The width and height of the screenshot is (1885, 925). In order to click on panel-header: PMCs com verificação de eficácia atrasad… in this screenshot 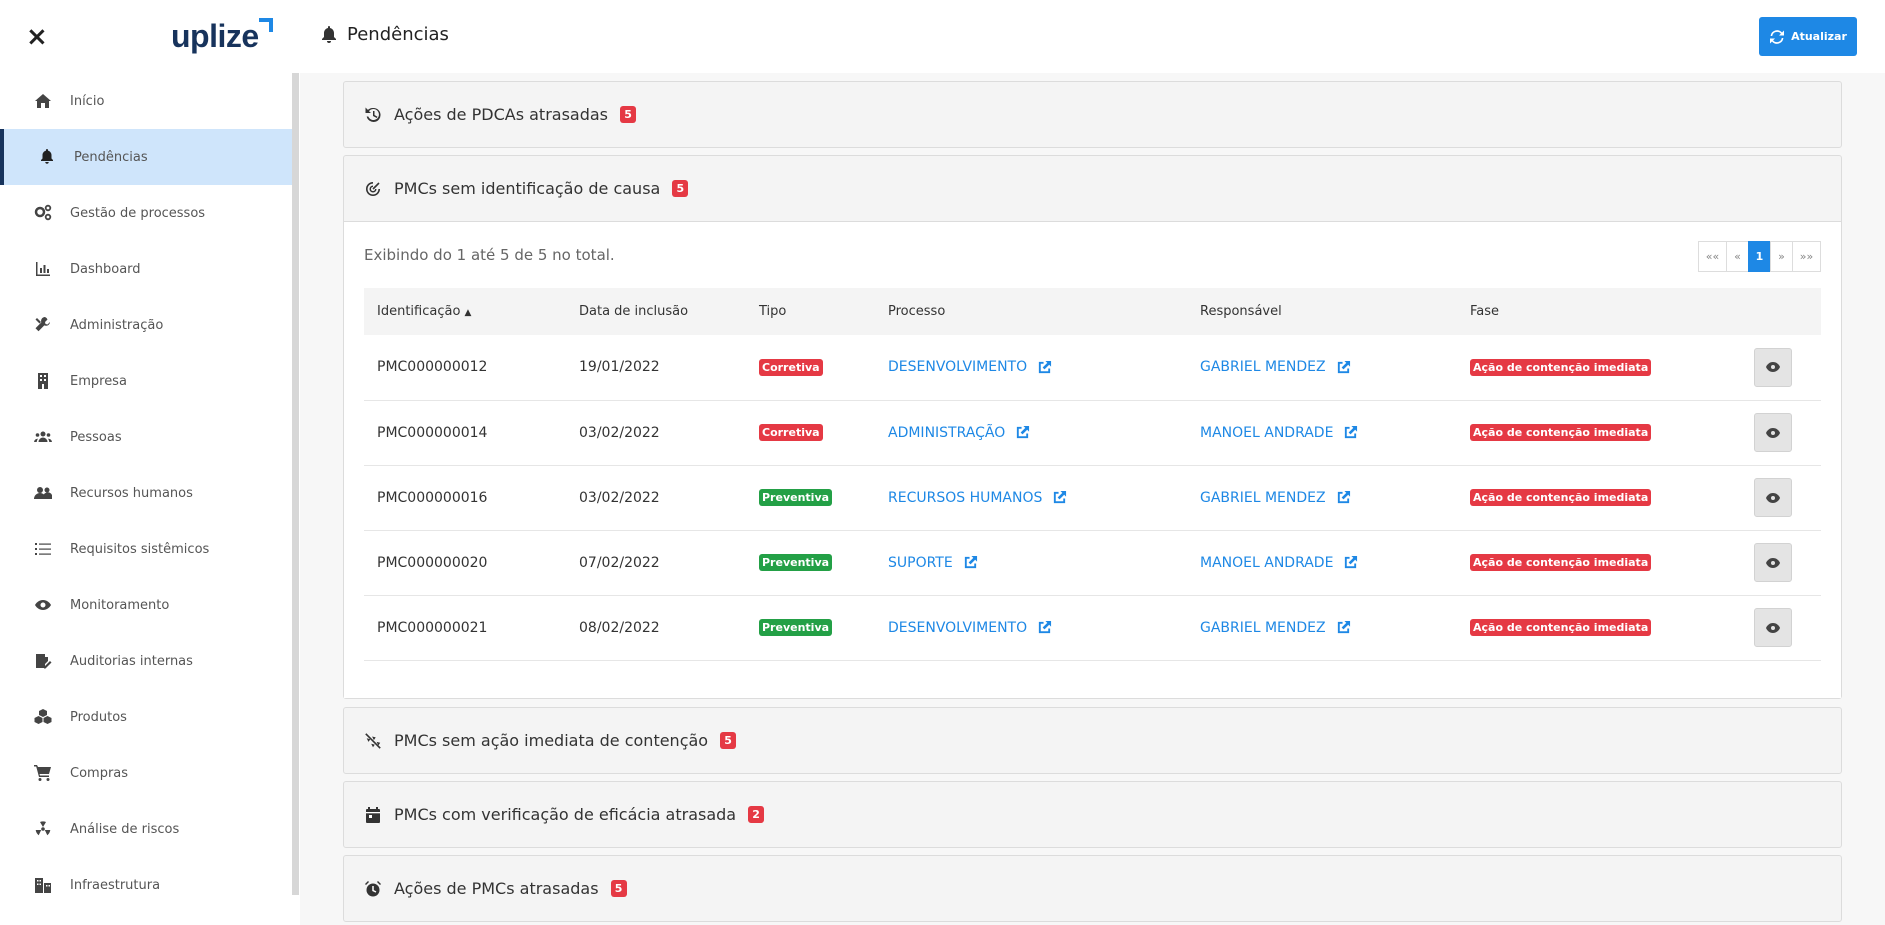, I will do `click(1092, 814)`.